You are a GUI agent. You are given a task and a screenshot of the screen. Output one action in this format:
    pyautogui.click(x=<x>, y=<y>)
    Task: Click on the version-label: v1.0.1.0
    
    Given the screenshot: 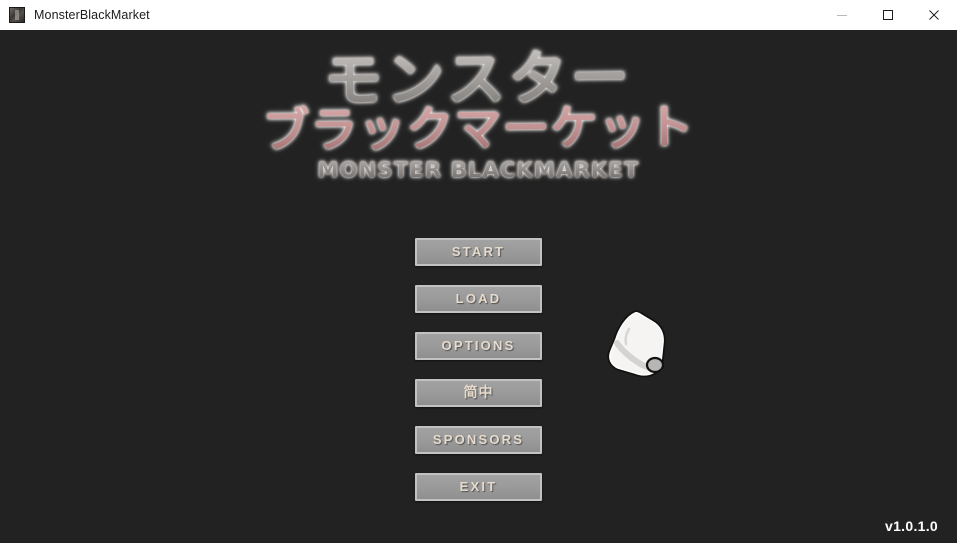 What is the action you would take?
    pyautogui.click(x=911, y=526)
    